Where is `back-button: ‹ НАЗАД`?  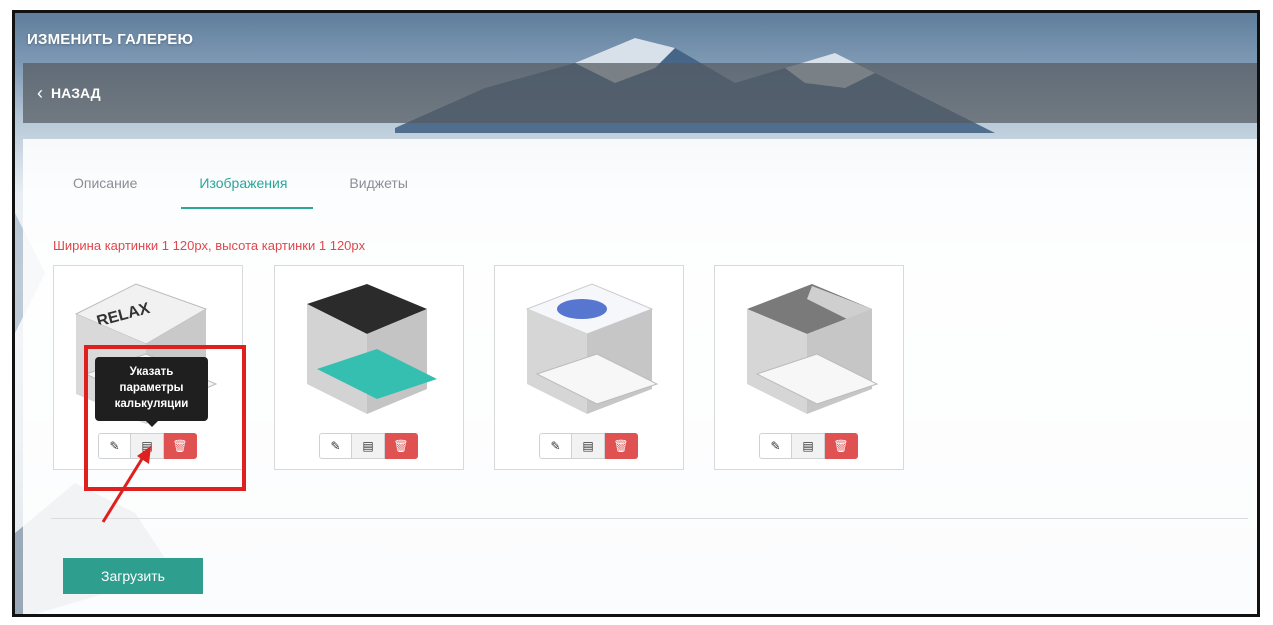 back-button: ‹ НАЗАД is located at coordinates (69, 93).